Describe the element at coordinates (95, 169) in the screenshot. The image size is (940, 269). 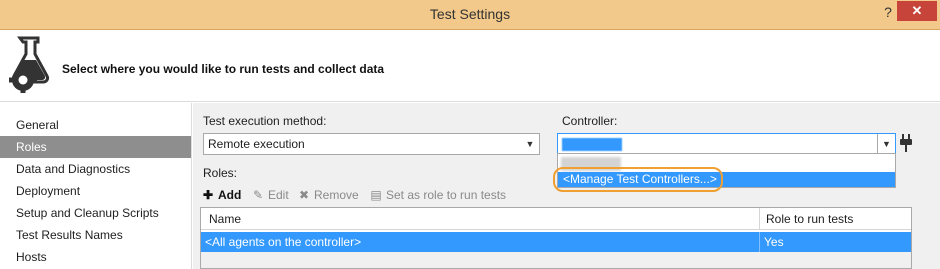
I see `sidebar-item-data-and-diagnostics: Data and Diagnostics` at that location.